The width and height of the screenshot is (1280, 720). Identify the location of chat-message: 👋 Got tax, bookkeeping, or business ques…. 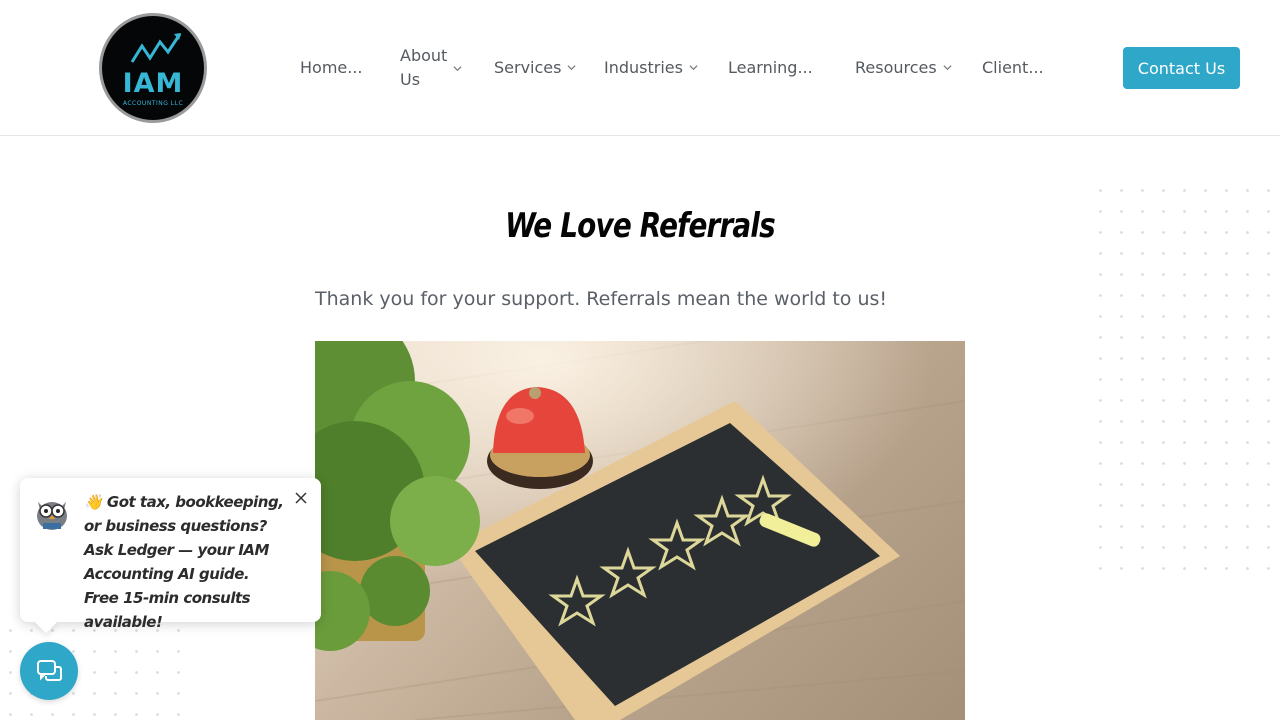
(184, 562).